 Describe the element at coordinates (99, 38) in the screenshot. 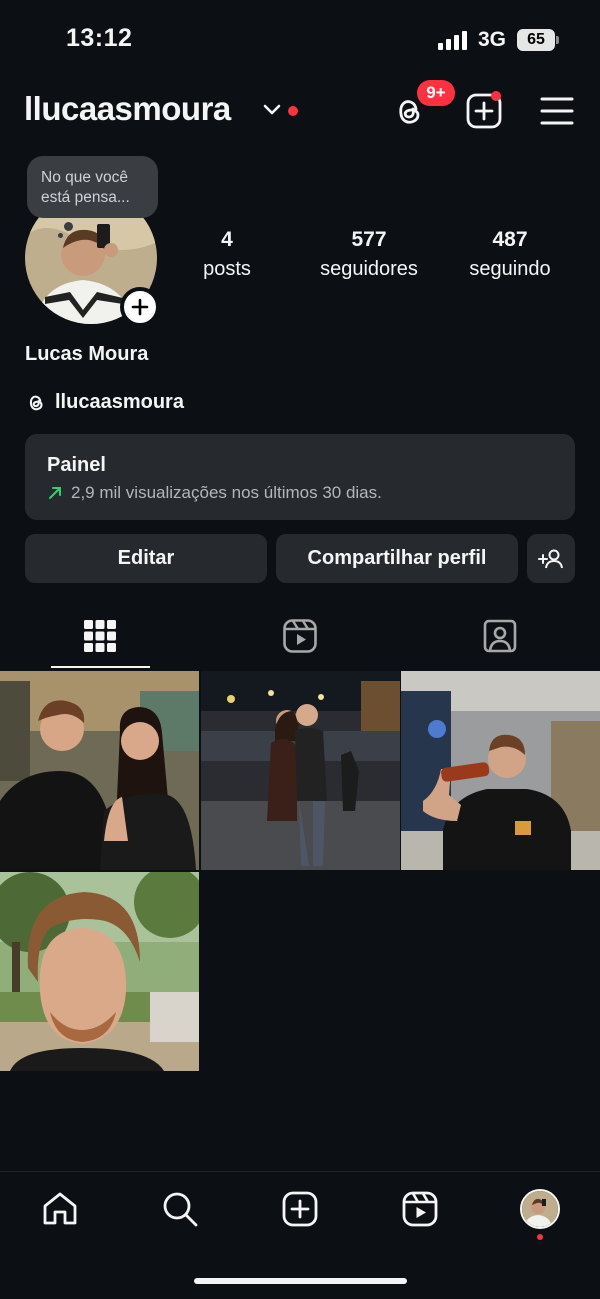

I see `status-time: 13:12` at that location.